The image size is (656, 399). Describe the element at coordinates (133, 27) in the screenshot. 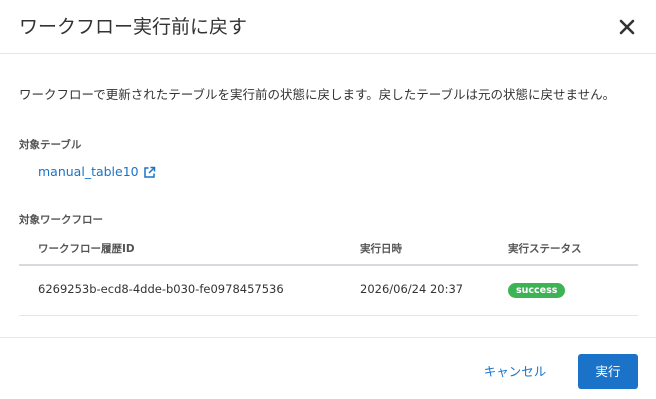

I see `dialog-title: ワークフロー実行前に戻す` at that location.